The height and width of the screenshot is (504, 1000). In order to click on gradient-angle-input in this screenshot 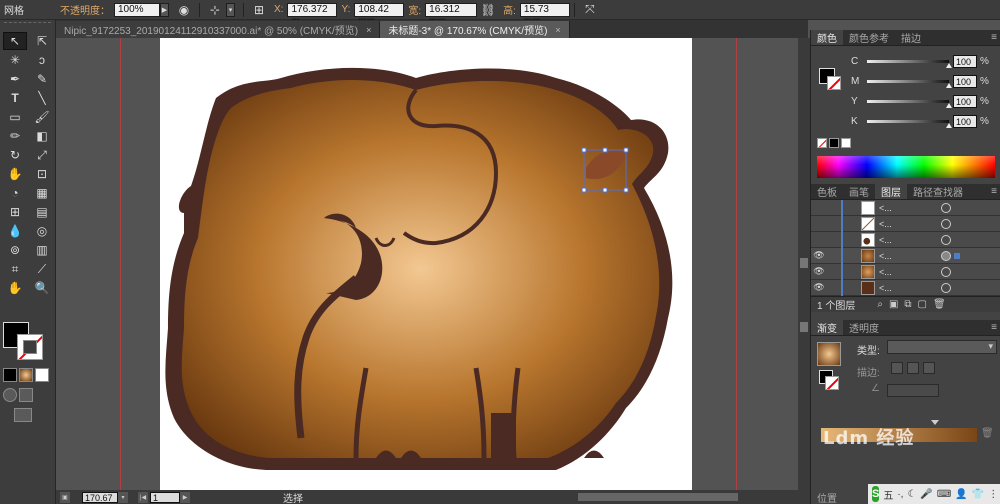, I will do `click(913, 390)`.